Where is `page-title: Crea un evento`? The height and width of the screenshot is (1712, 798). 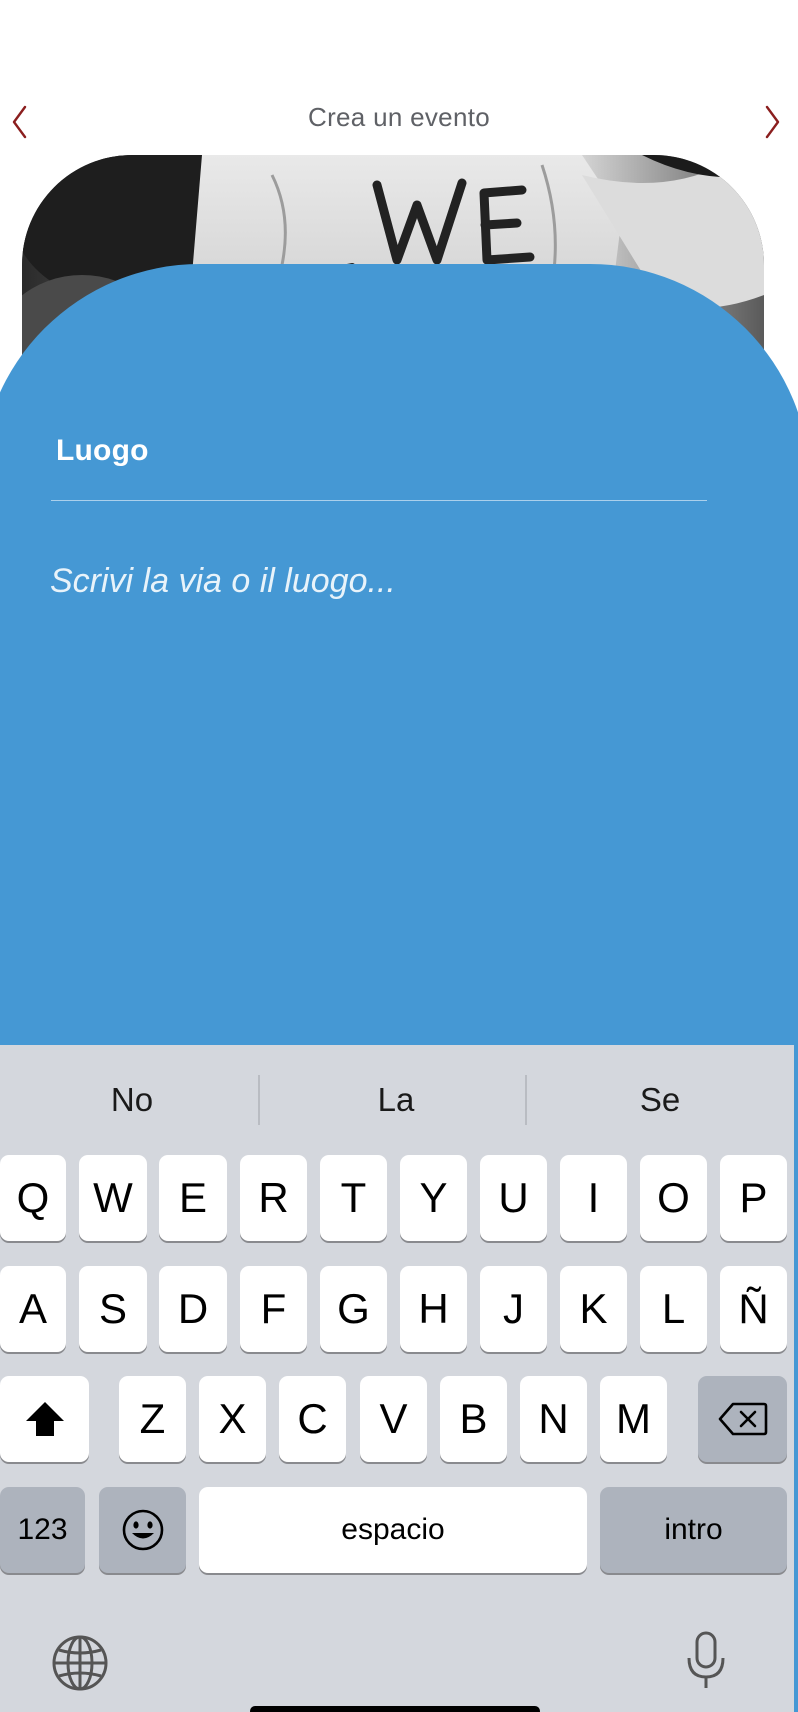 page-title: Crea un evento is located at coordinates (399, 117).